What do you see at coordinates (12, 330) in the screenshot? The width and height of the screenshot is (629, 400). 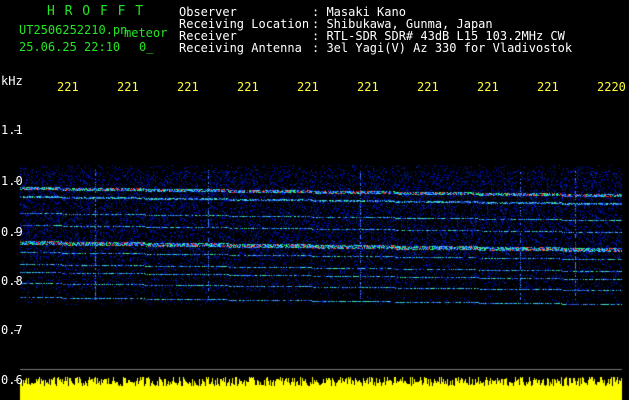 I see `freq-tick: 0.7` at bounding box center [12, 330].